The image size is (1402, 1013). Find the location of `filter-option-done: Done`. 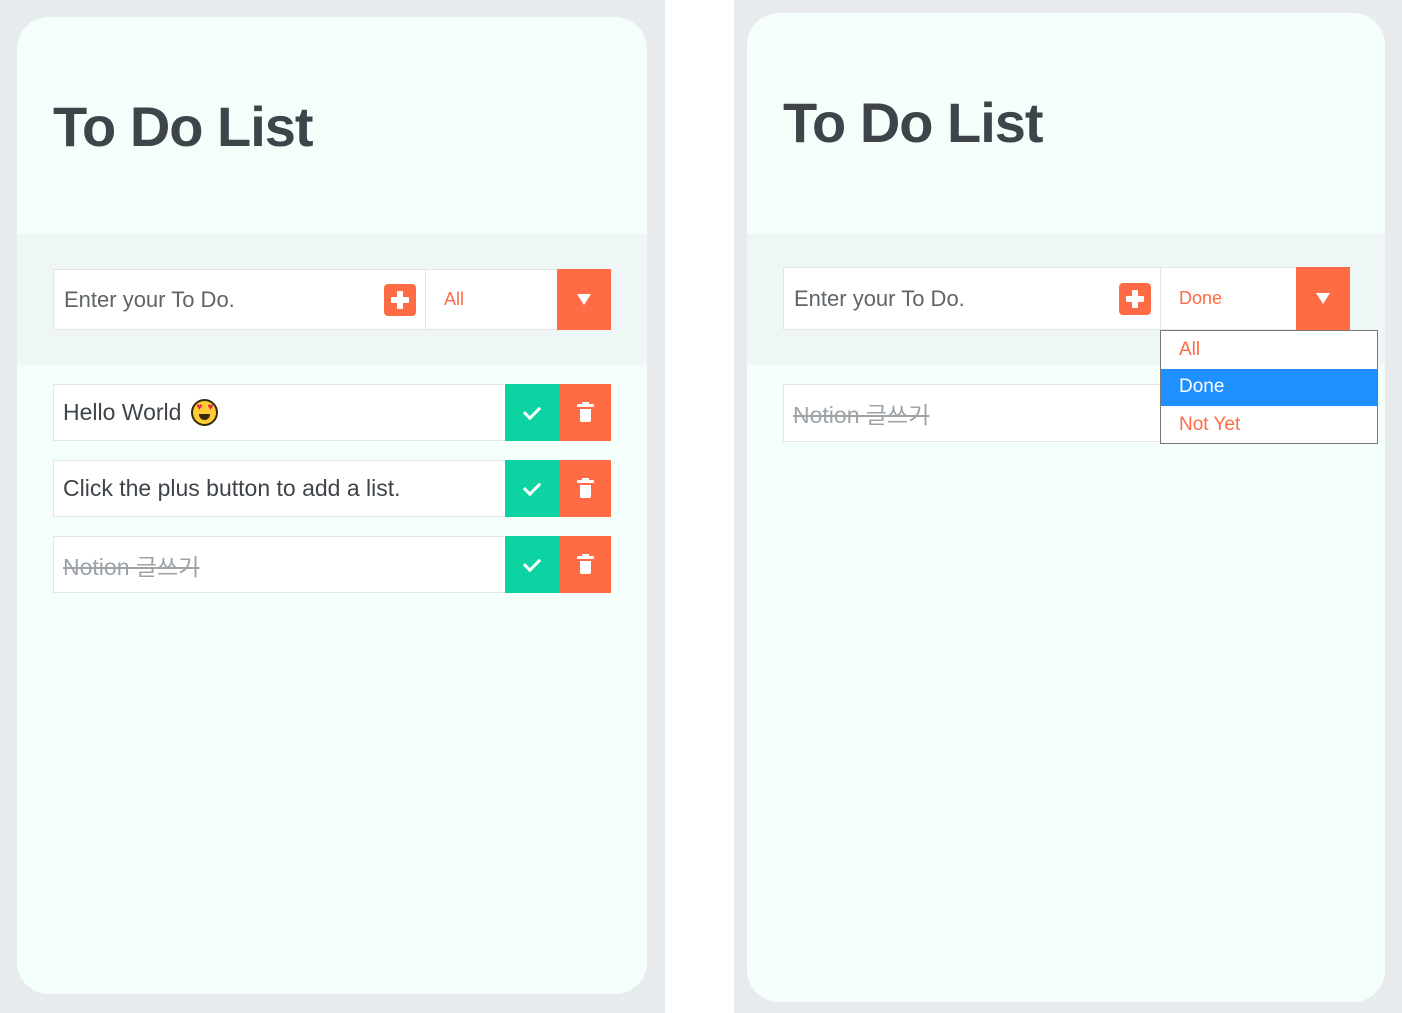

filter-option-done: Done is located at coordinates (1269, 387).